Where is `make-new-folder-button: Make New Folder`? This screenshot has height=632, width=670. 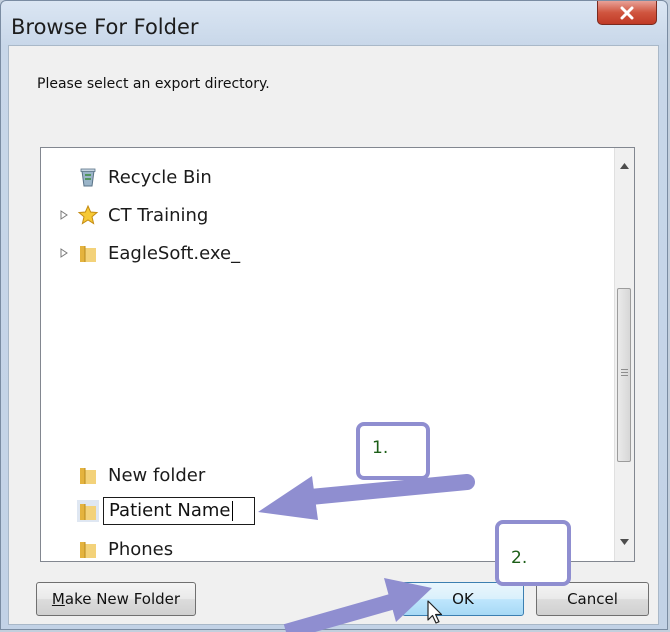
make-new-folder-button: Make New Folder is located at coordinates (116, 599).